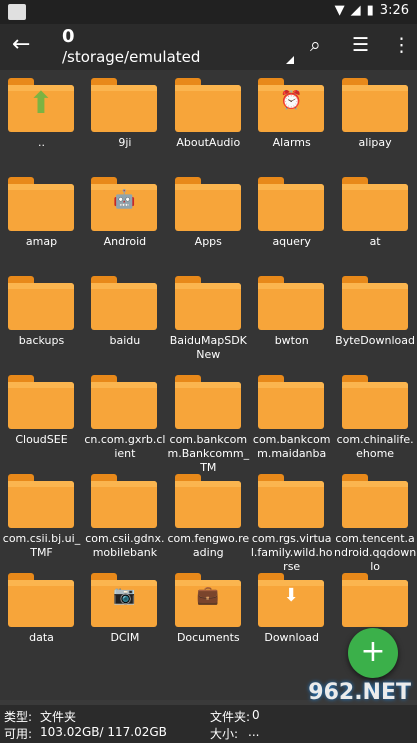  I want to click on folder-label: CloudSEE, so click(41, 439).